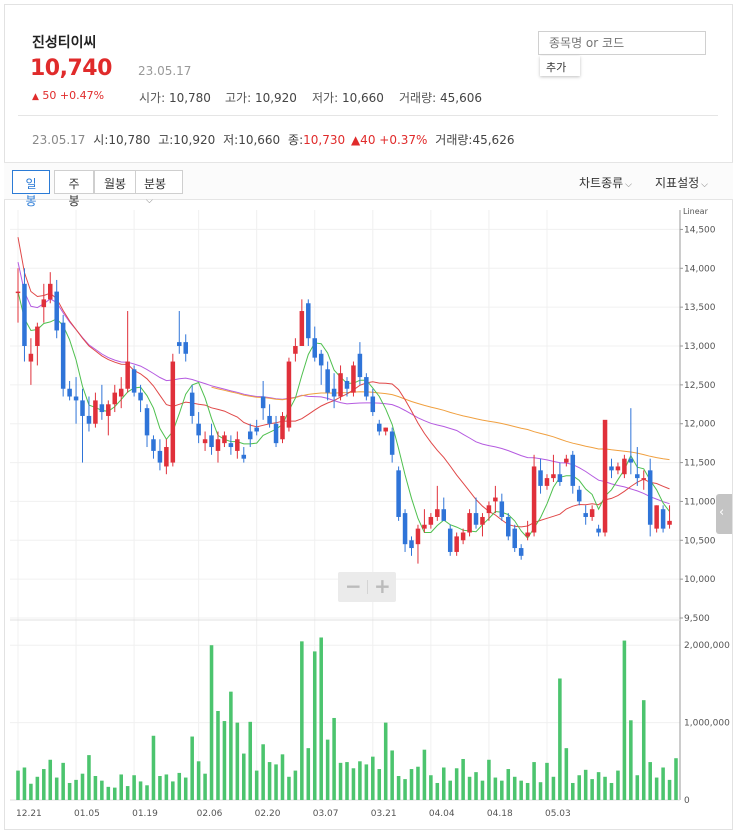  What do you see at coordinates (261, 98) in the screenshot?
I see `high-price: 고가: 10,920` at bounding box center [261, 98].